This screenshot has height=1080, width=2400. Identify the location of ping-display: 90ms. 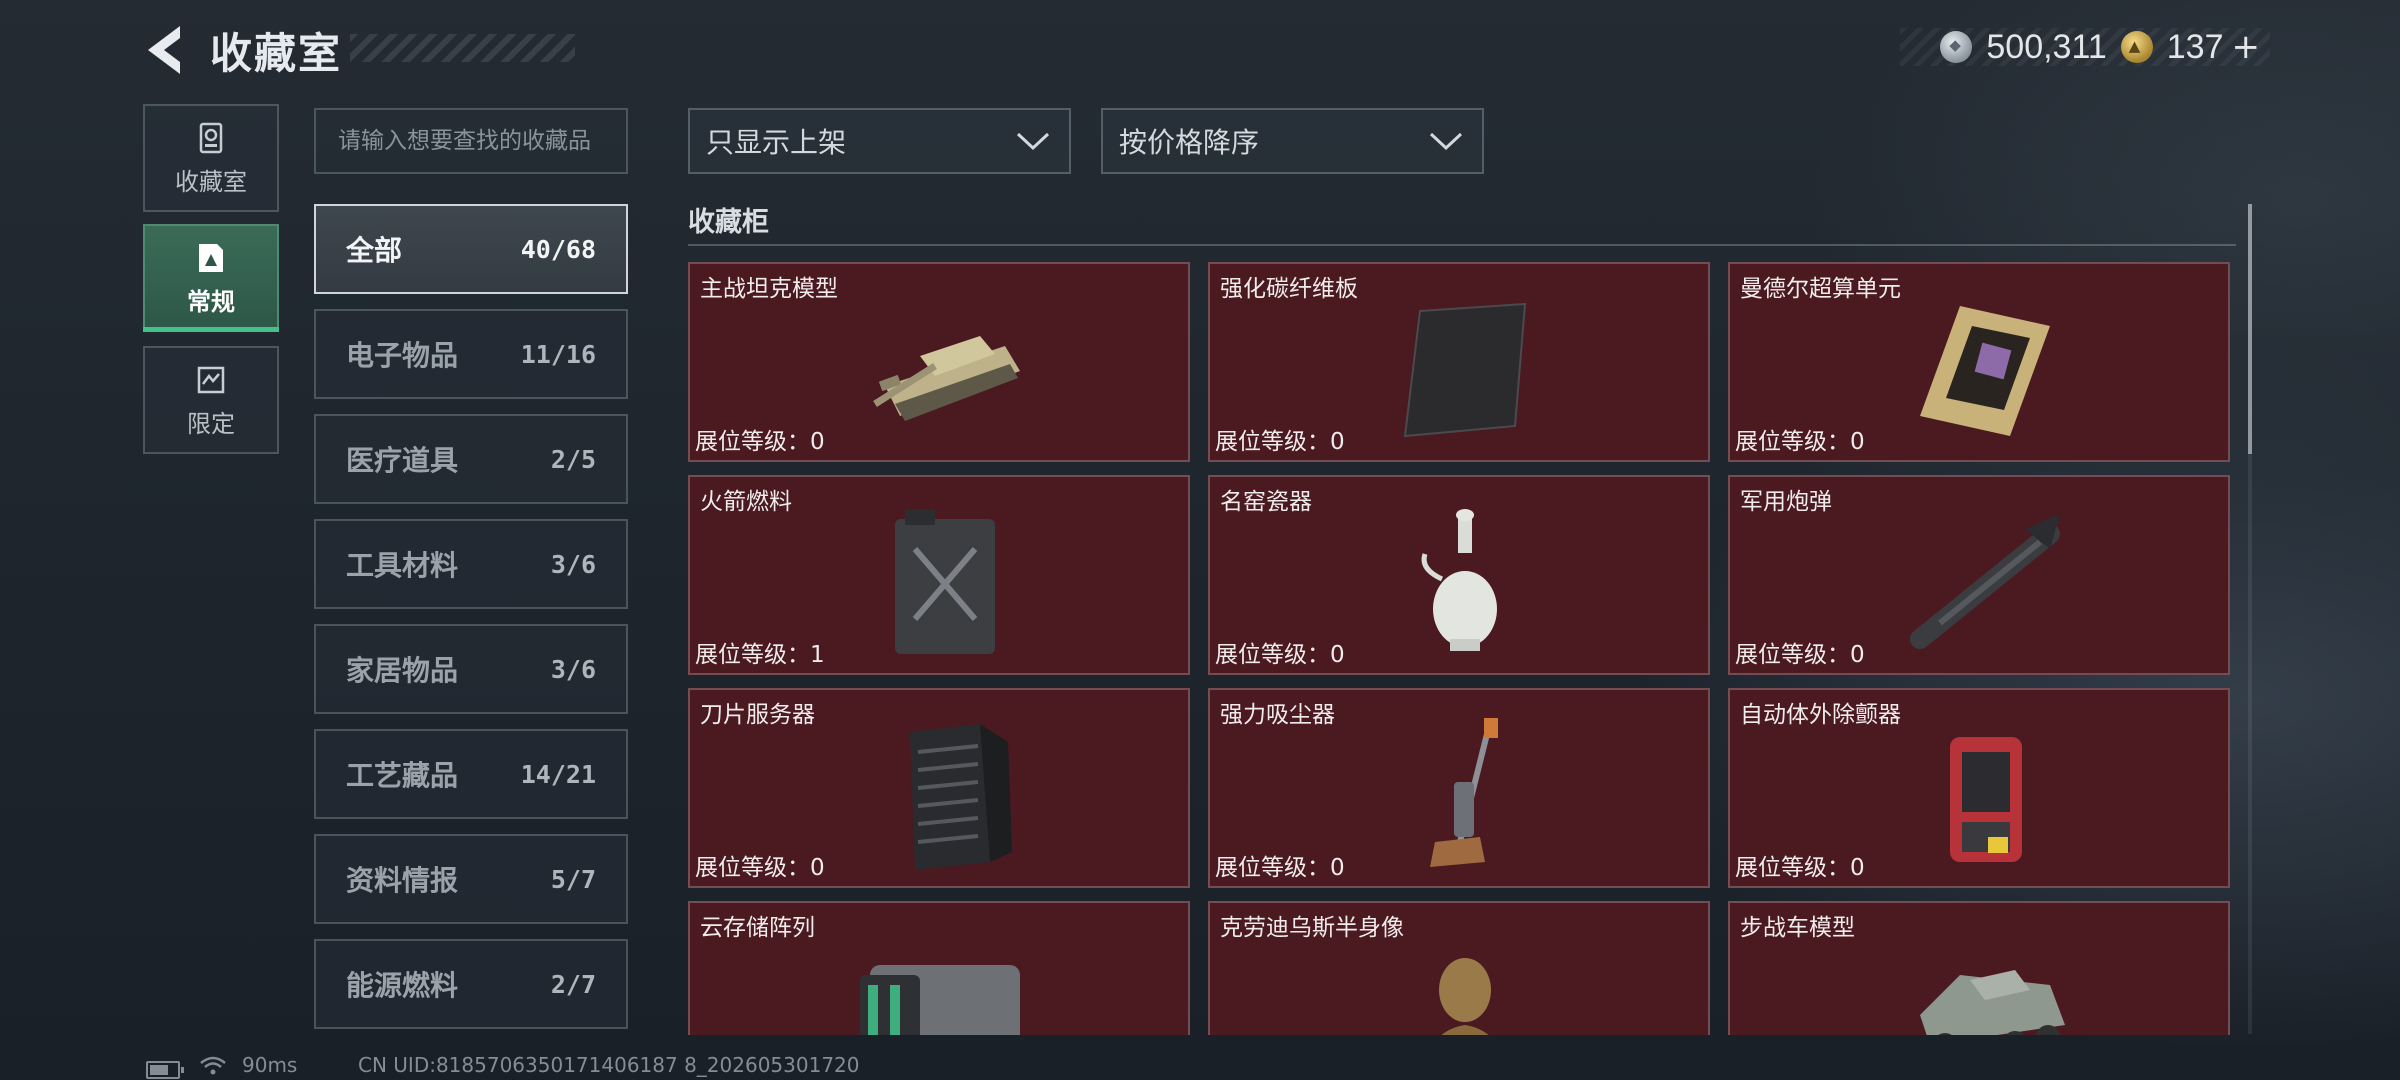
(270, 1065).